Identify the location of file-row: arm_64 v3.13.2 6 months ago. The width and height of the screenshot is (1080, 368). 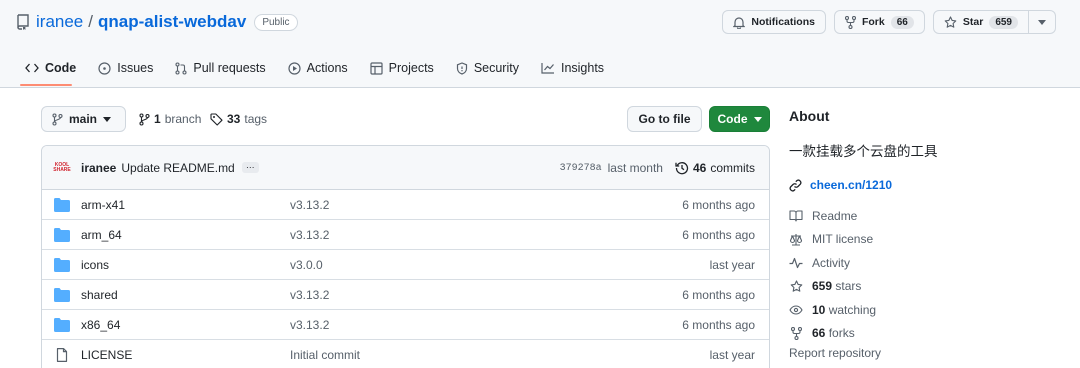
(405, 235).